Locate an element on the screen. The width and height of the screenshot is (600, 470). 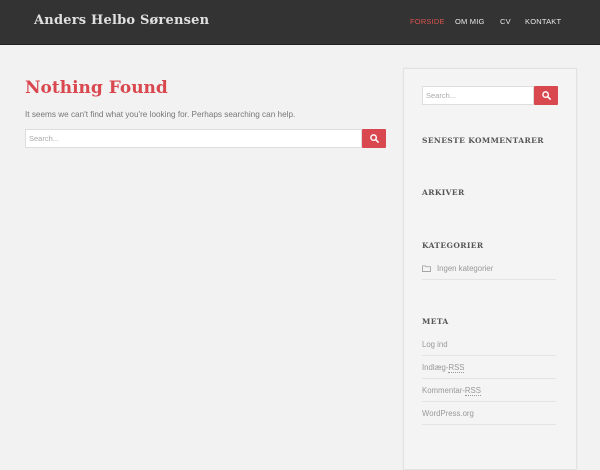
meta-entries-rss-item: Indlæg-RSS is located at coordinates (489, 371).